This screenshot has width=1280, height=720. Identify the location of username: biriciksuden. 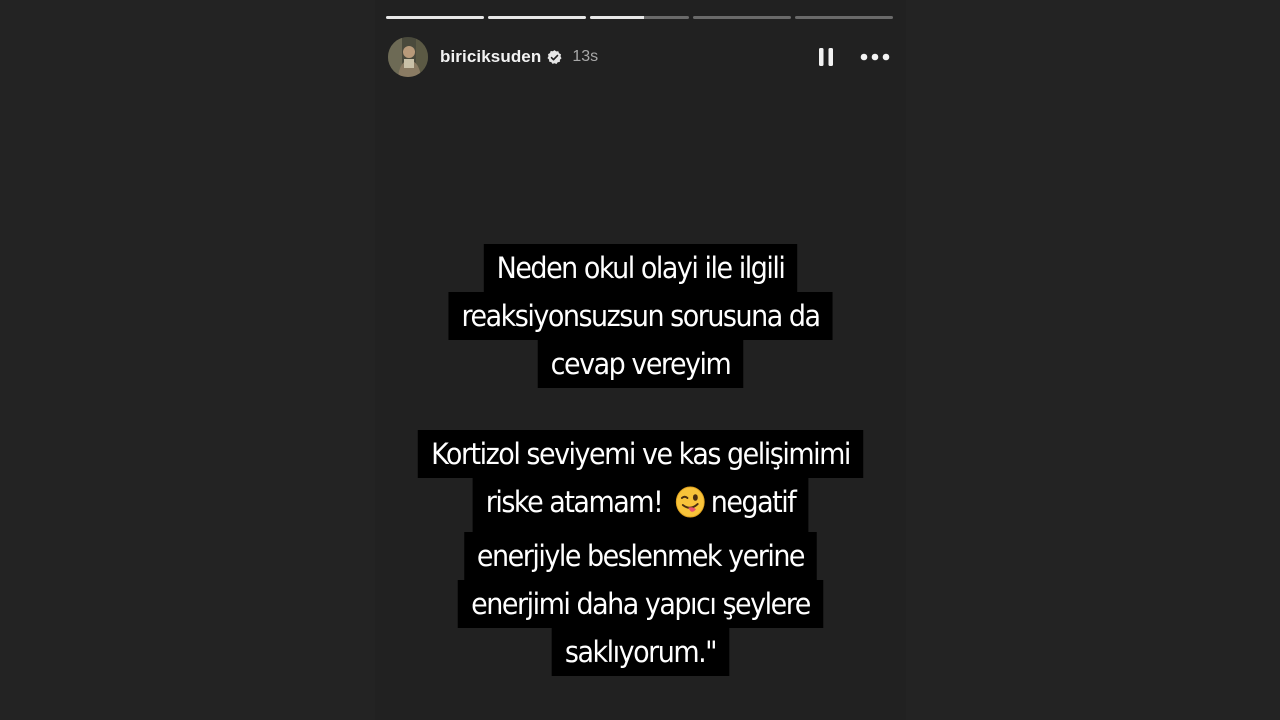
(490, 57).